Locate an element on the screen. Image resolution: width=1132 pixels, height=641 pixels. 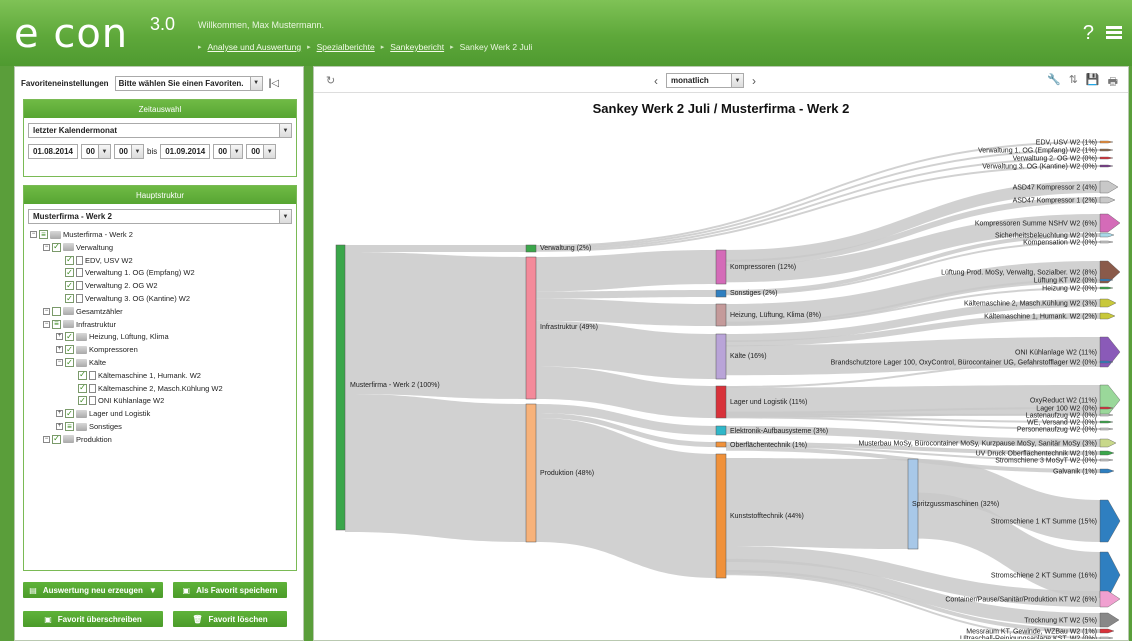
tree-node: − Gesamtzähler is located at coordinates (83, 311).